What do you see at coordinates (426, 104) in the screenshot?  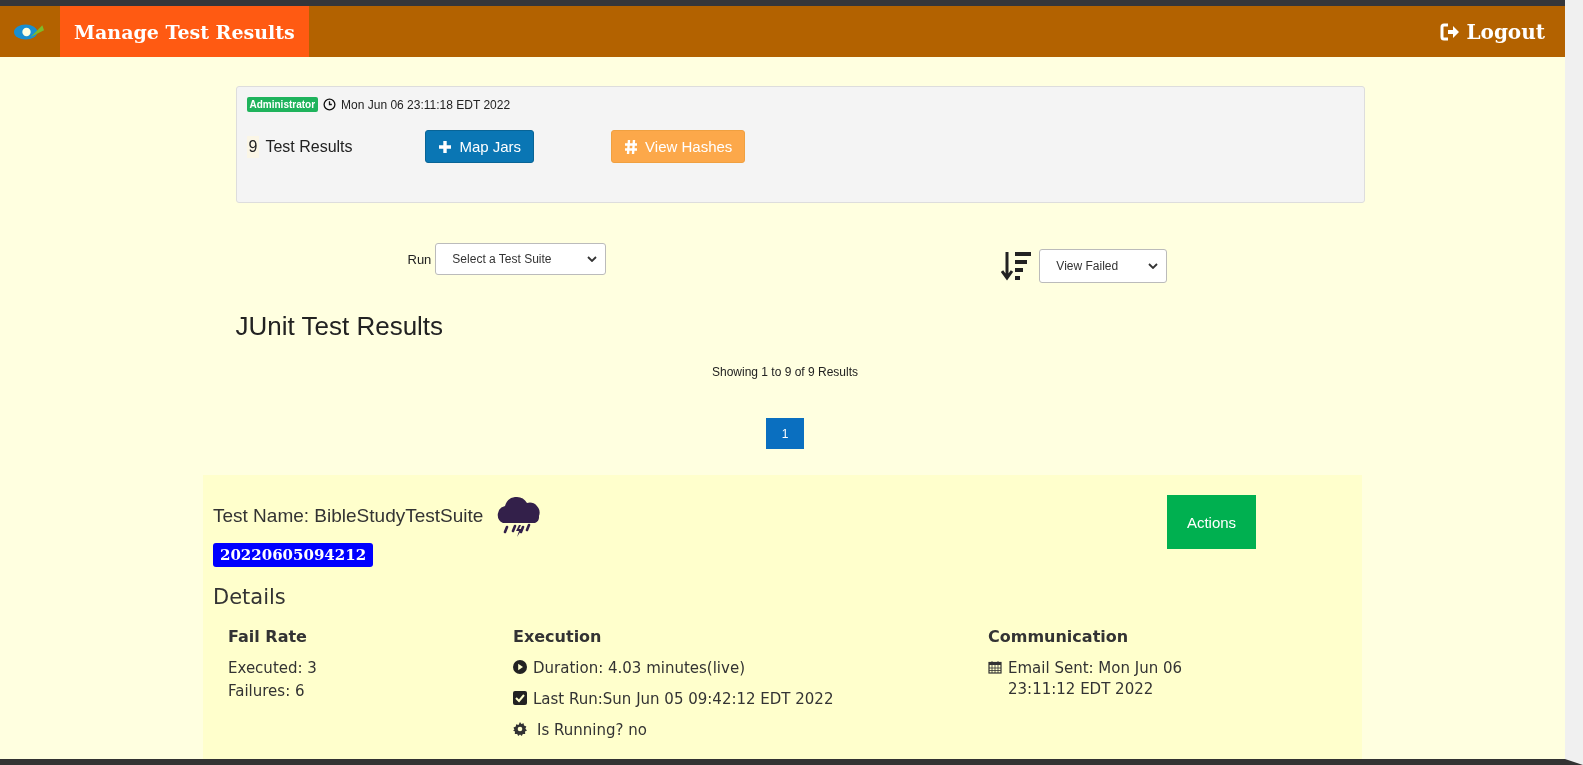 I see `timestamp: Mon Jun 06 23:11:18 EDT 2022` at bounding box center [426, 104].